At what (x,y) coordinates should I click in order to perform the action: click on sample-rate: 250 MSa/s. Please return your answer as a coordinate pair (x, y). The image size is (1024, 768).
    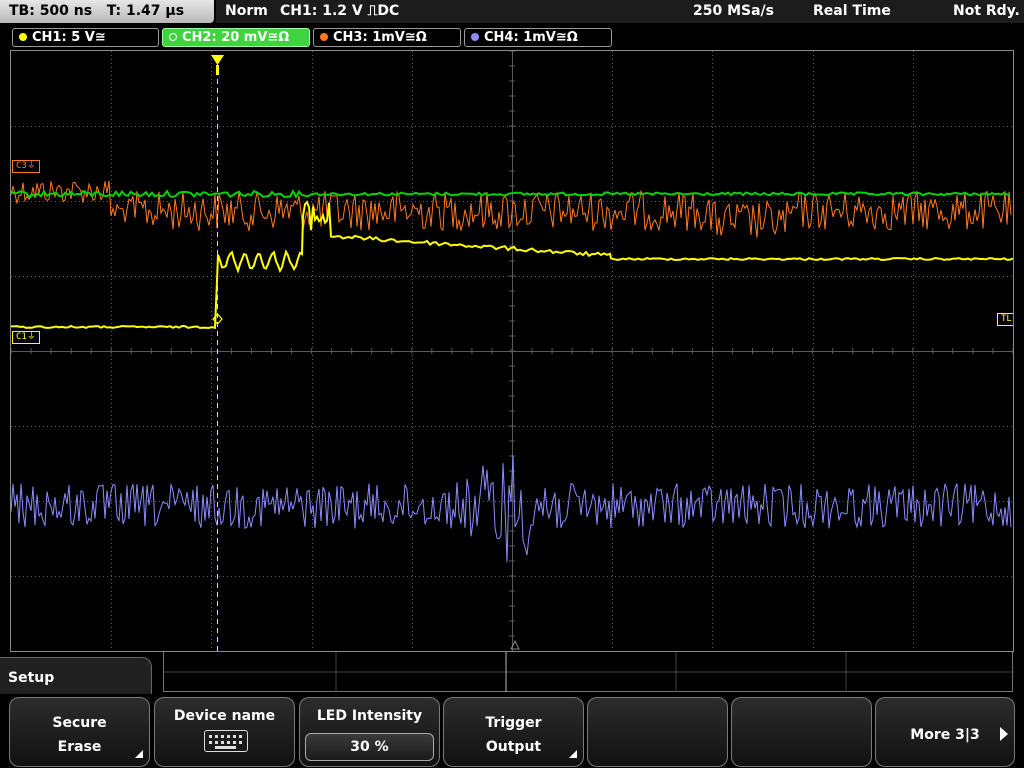
    Looking at the image, I should click on (734, 11).